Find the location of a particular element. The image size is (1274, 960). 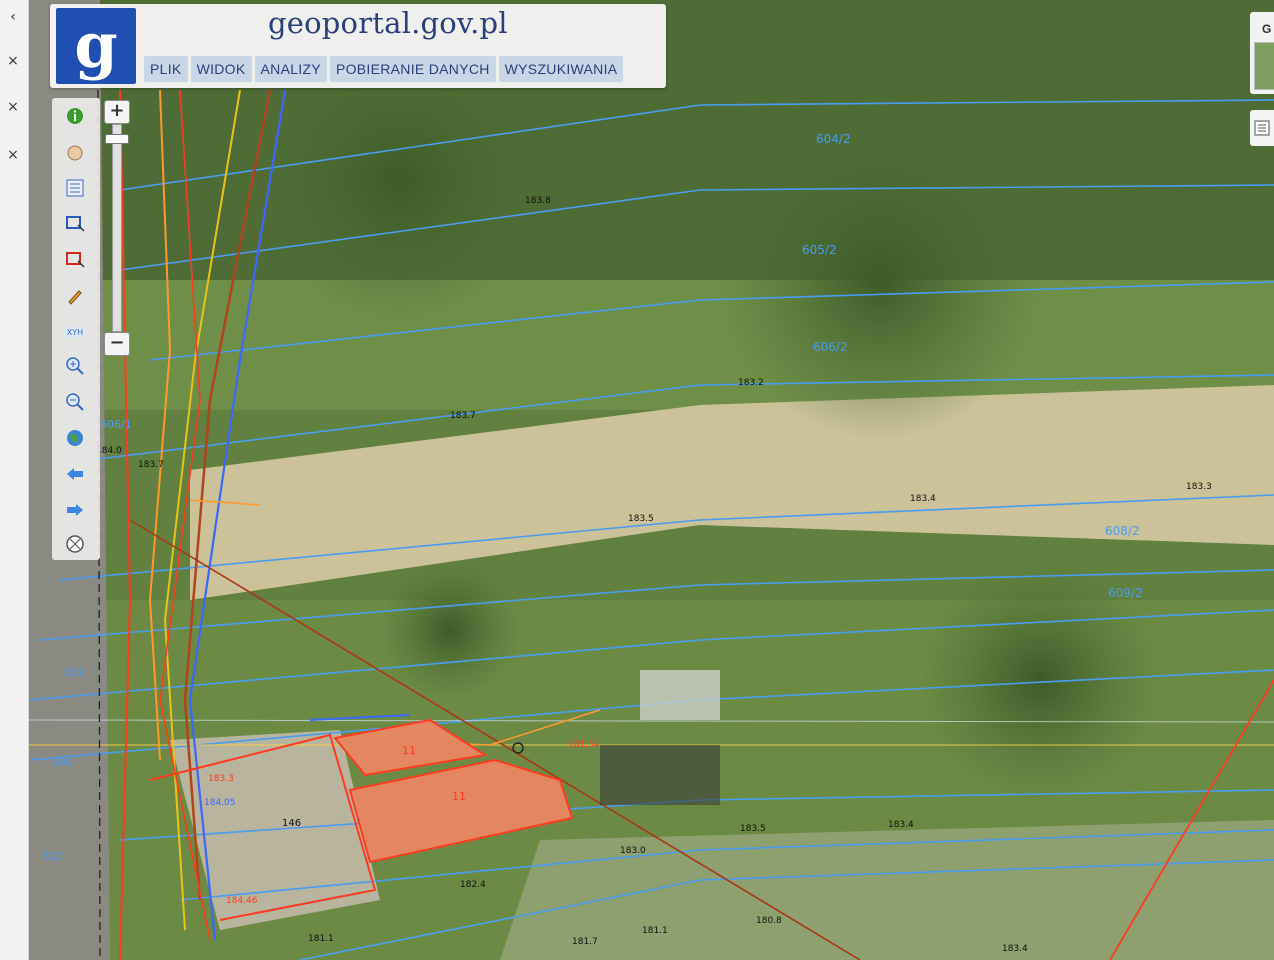

pencil-icon is located at coordinates (75, 296).